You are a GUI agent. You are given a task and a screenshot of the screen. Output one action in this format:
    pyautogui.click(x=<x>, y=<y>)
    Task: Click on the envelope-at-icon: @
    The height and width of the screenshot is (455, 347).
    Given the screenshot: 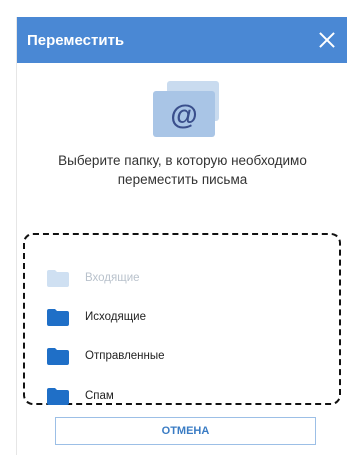 What is the action you would take?
    pyautogui.click(x=187, y=113)
    